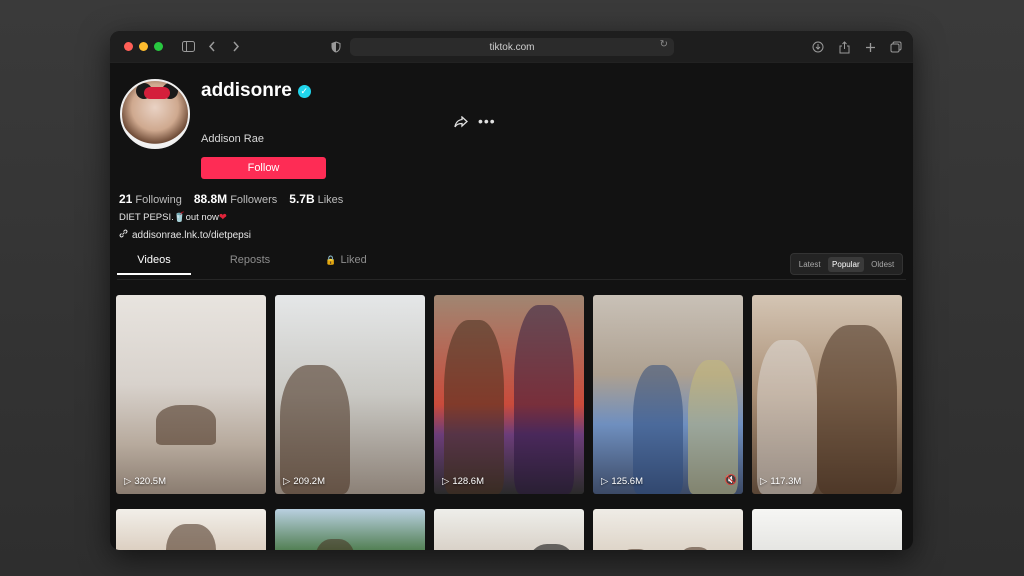 This screenshot has width=1024, height=576. I want to click on download-icon, so click(818, 47).